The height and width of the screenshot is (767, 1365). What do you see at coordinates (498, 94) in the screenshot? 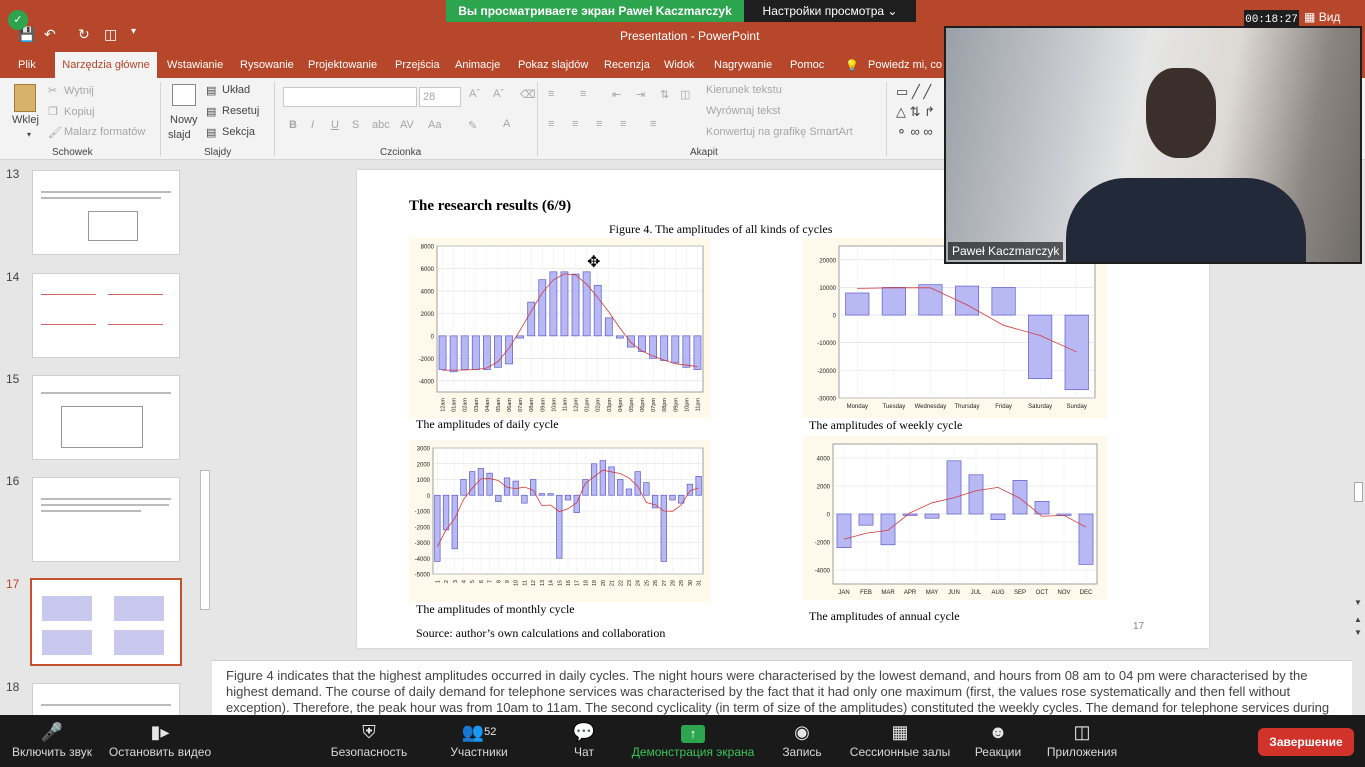
I see `shrink-font-icon: Aˇ` at bounding box center [498, 94].